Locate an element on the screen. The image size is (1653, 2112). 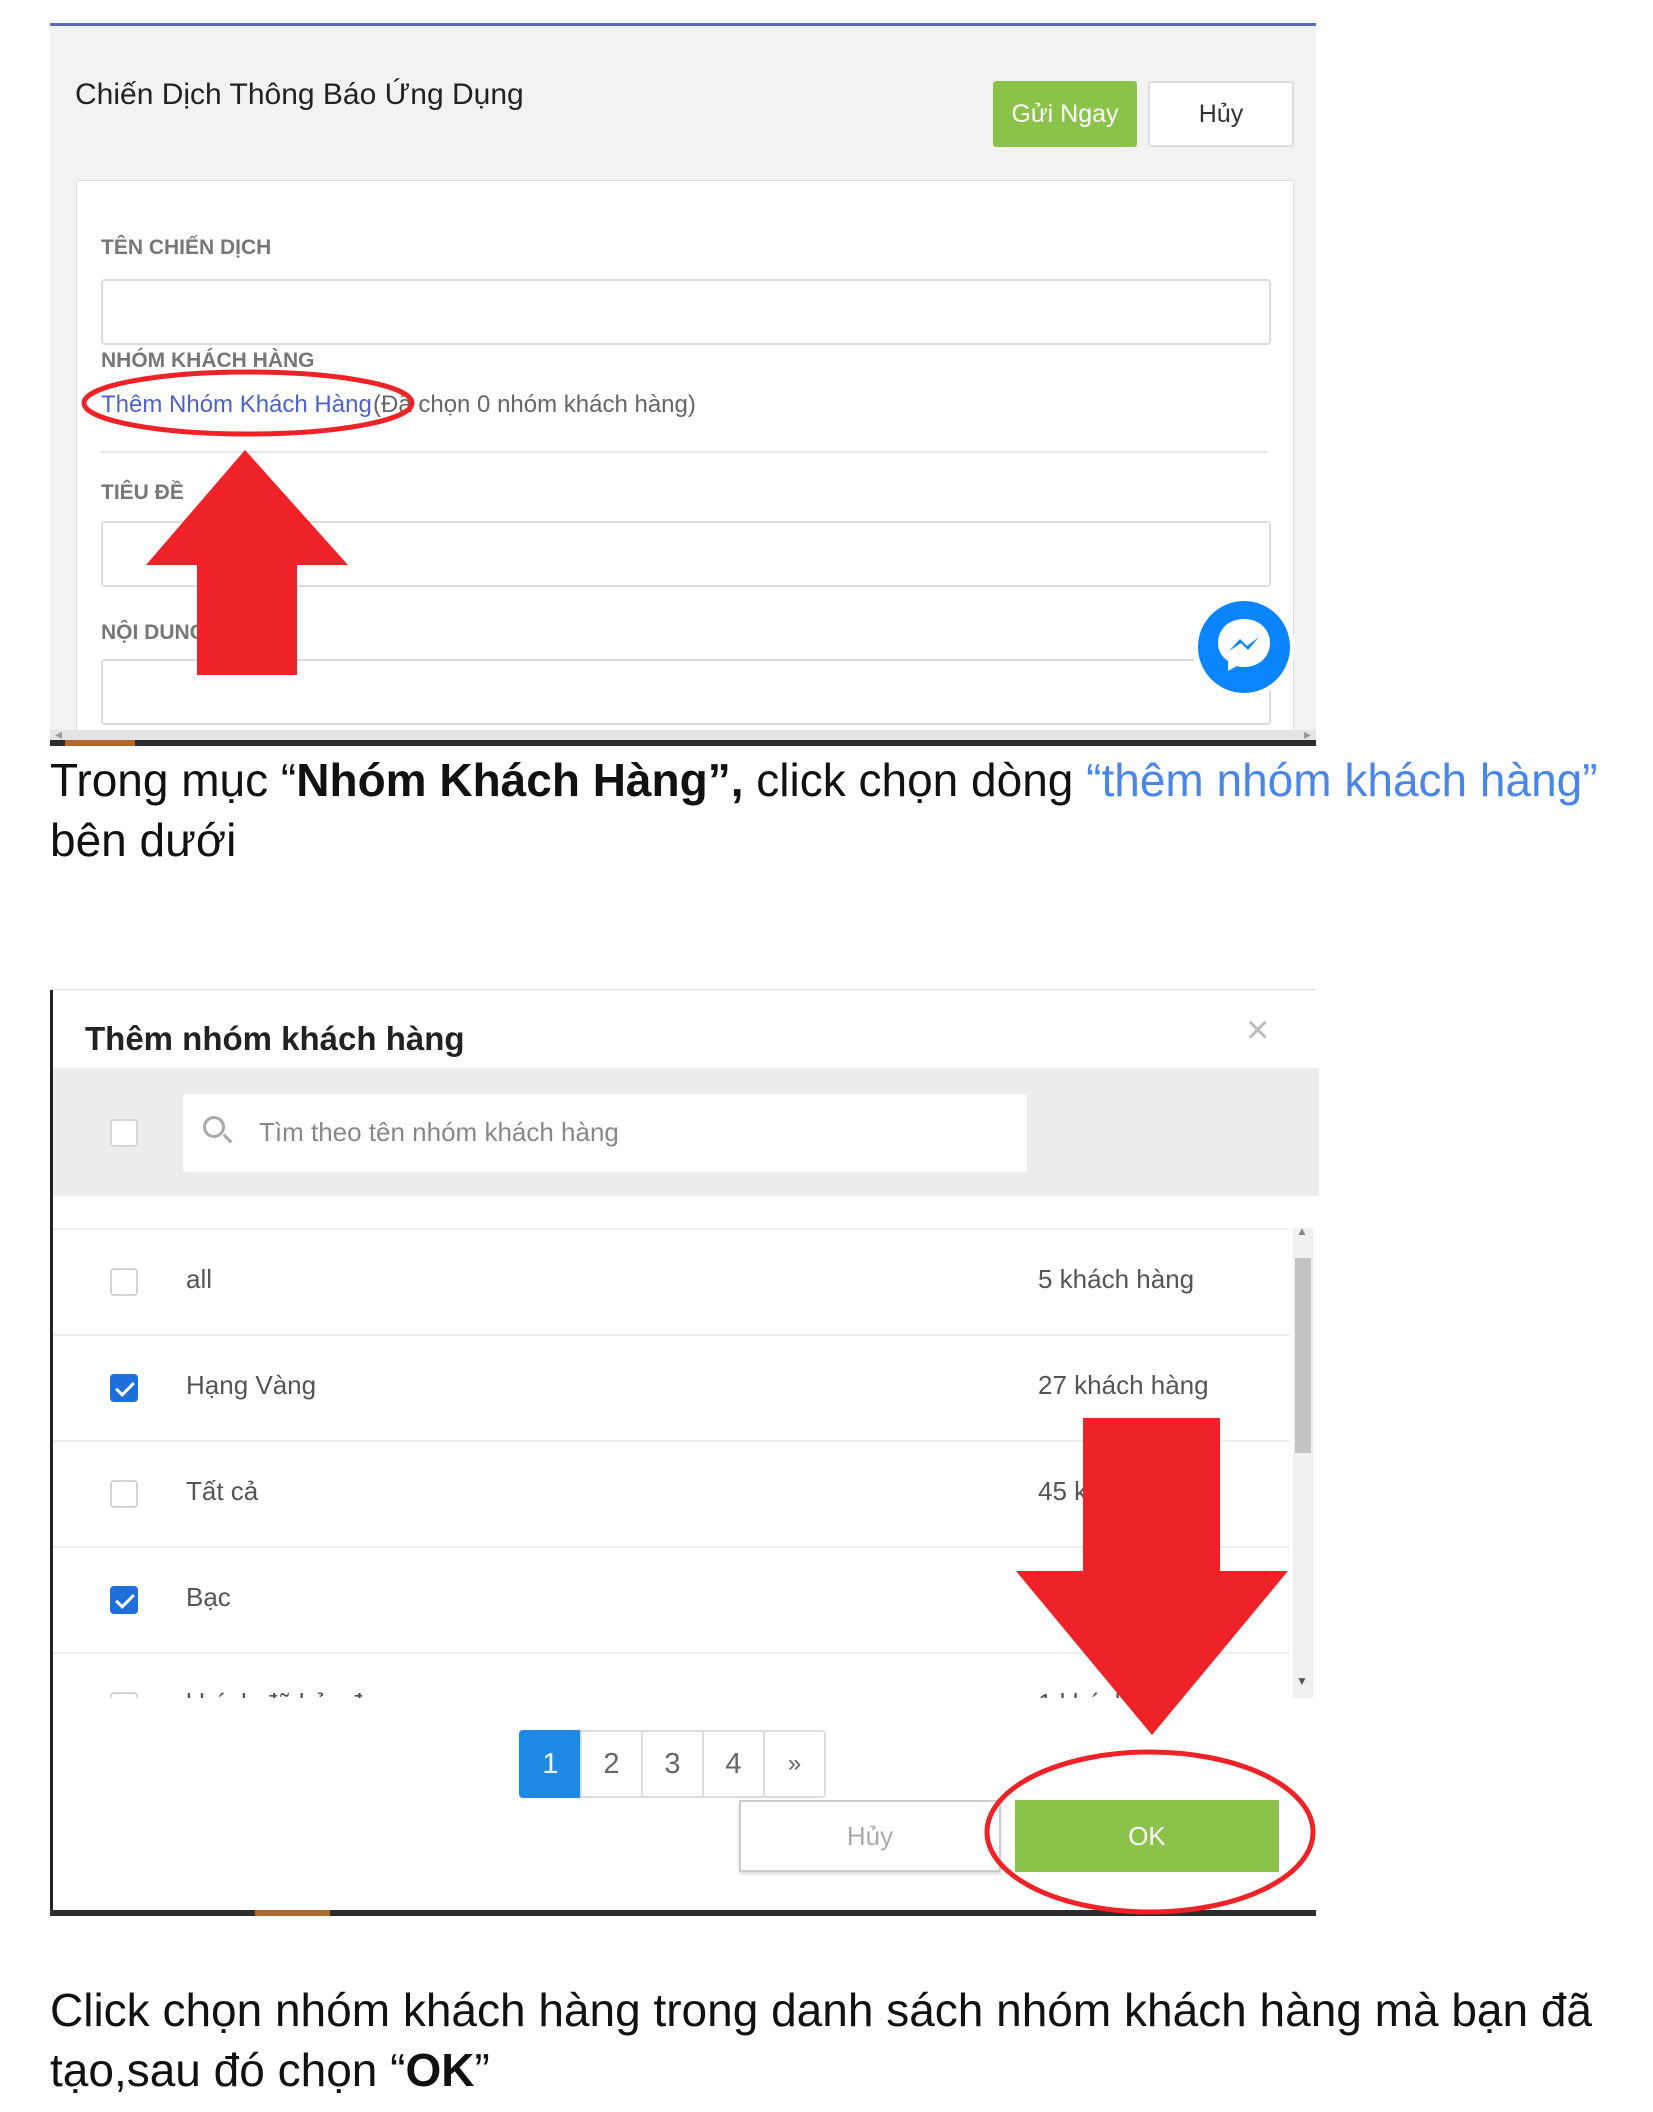
caption-1-link-text: “thêm nhóm khách hàng” is located at coordinates (1342, 780).